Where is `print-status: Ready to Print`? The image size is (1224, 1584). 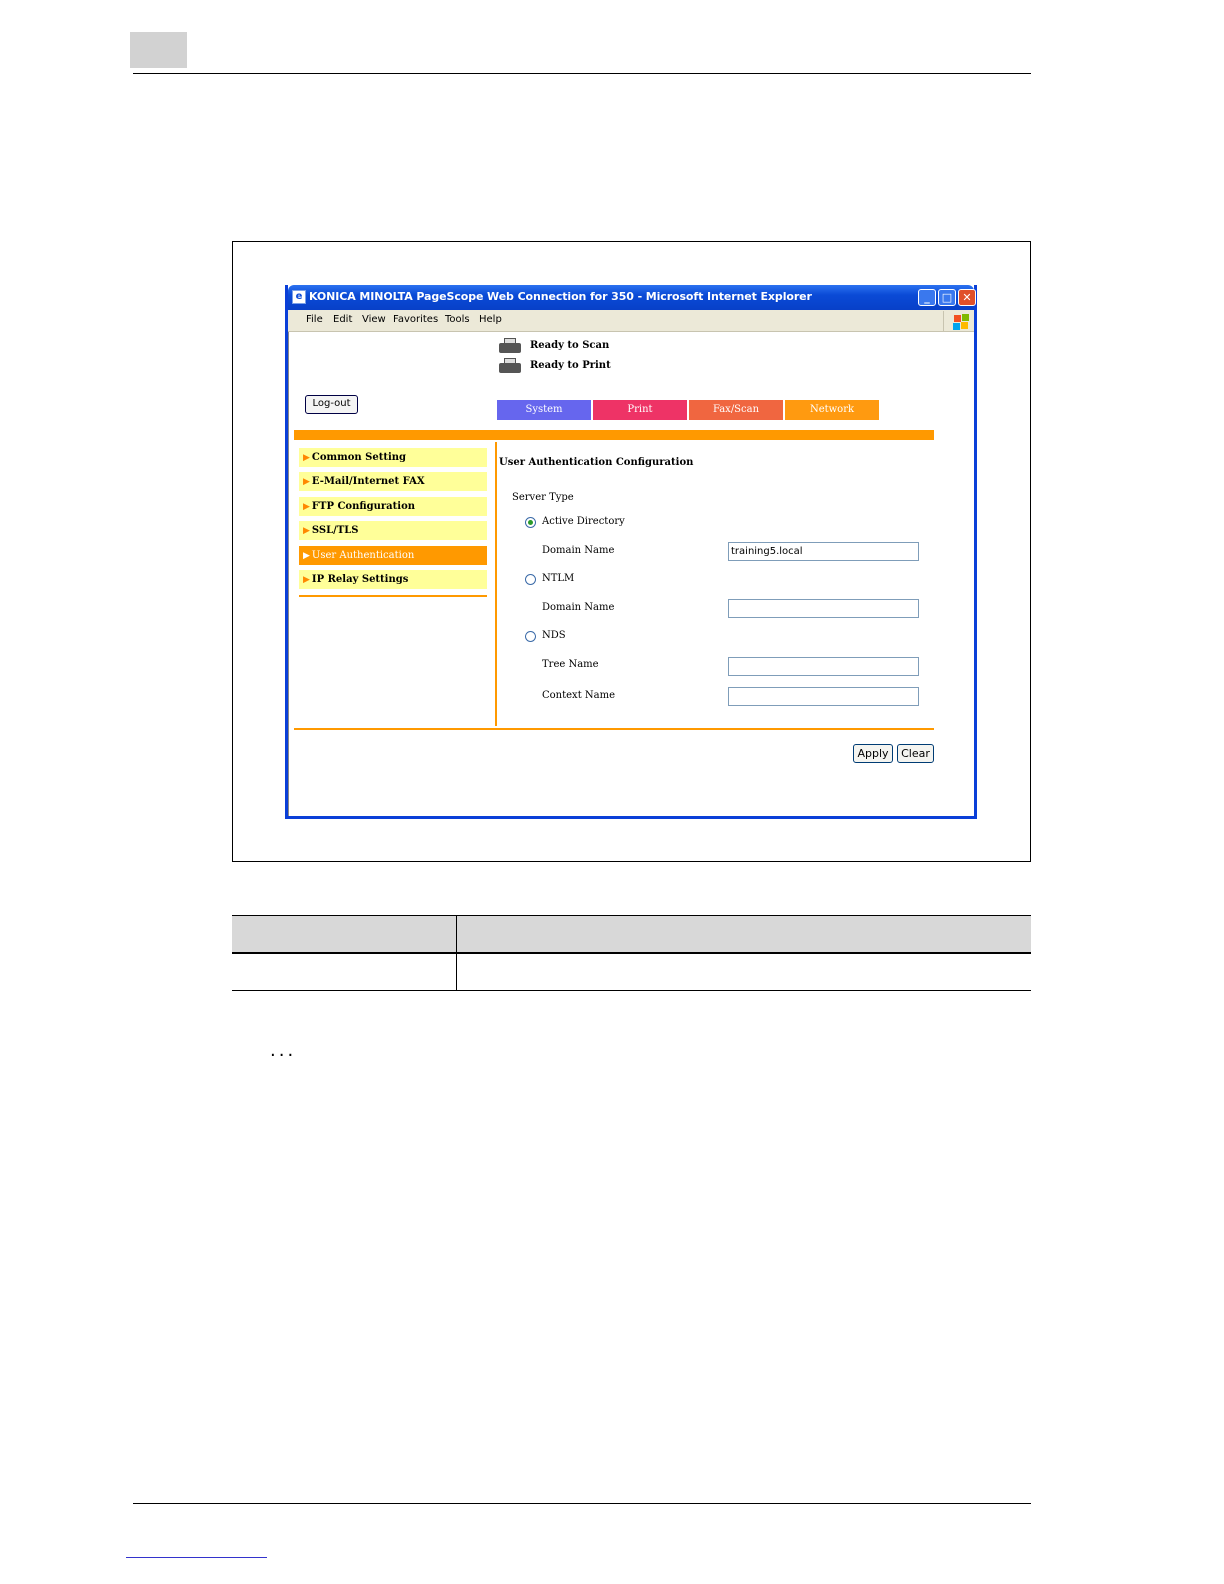
print-status: Ready to Print is located at coordinates (570, 365).